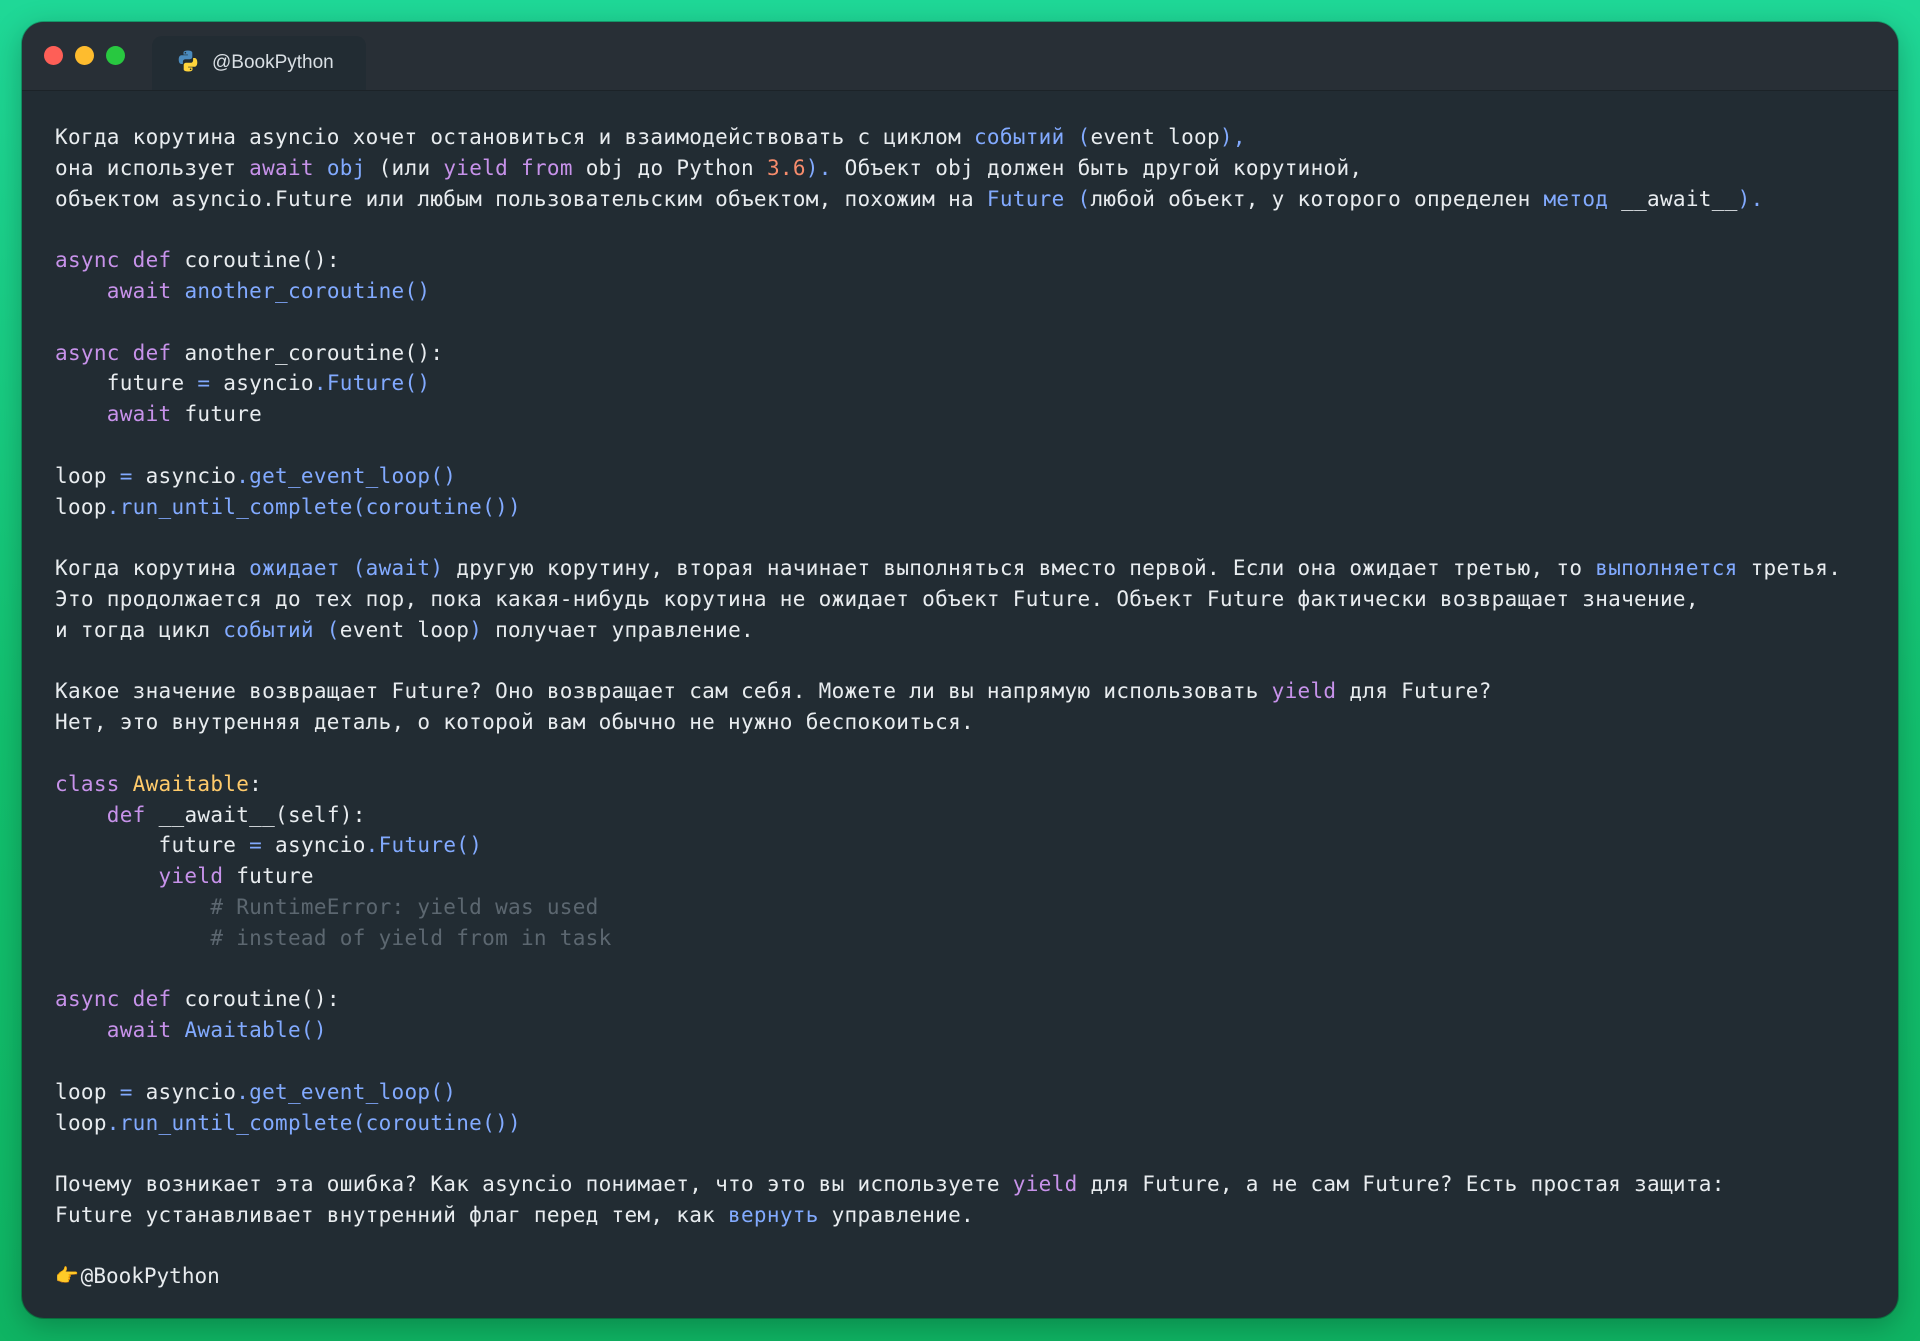  Describe the element at coordinates (152, 568) in the screenshot. I see `token-text: Когда корутина` at that location.